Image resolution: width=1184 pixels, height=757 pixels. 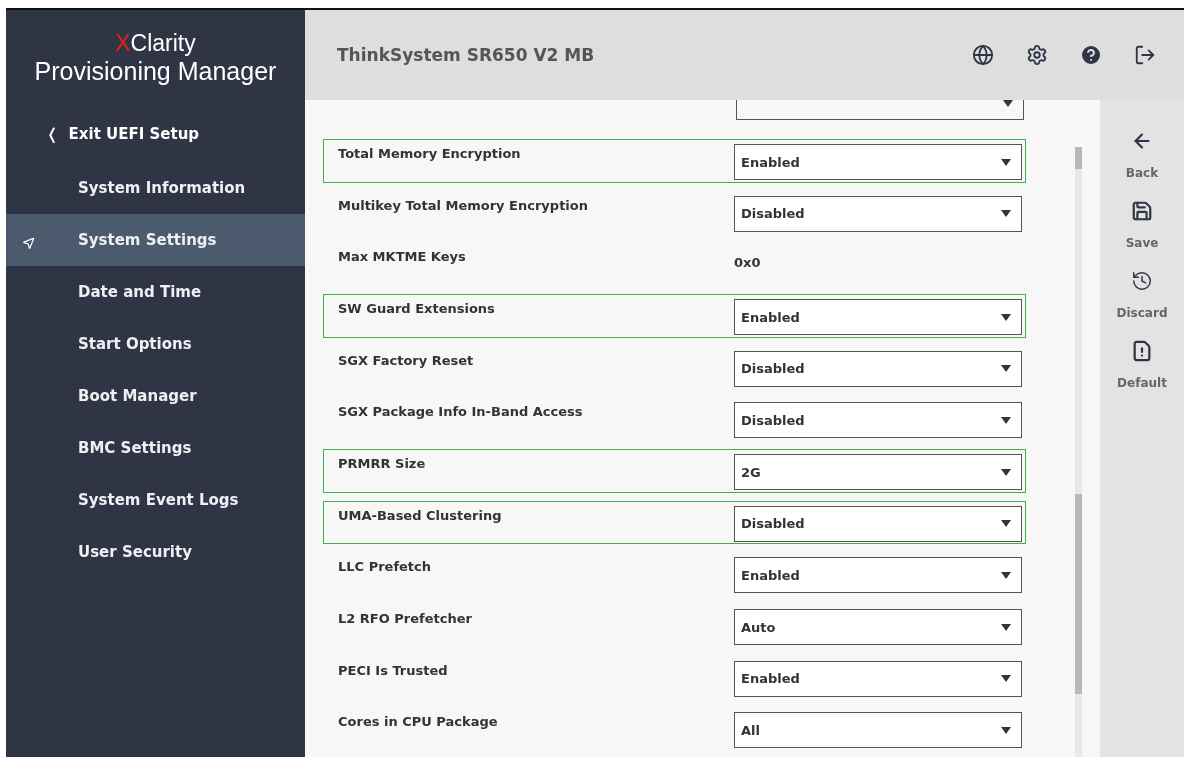 What do you see at coordinates (155, 240) in the screenshot?
I see `nav-item: System Settings` at bounding box center [155, 240].